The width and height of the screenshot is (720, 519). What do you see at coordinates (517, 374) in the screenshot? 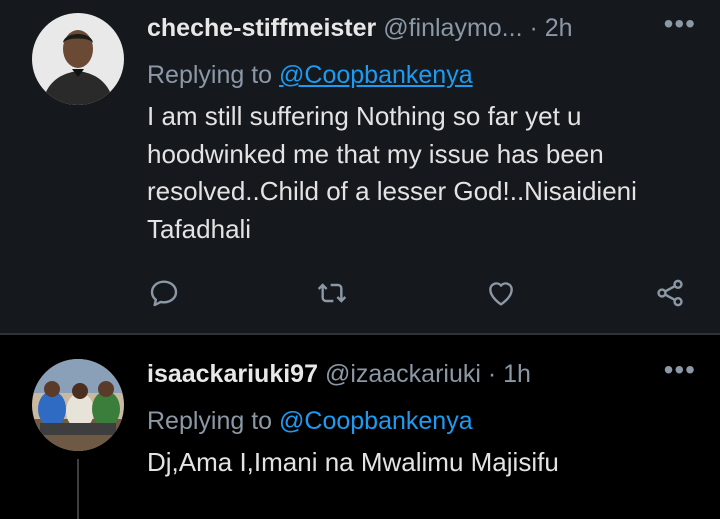
I see `timestamp: 1h` at bounding box center [517, 374].